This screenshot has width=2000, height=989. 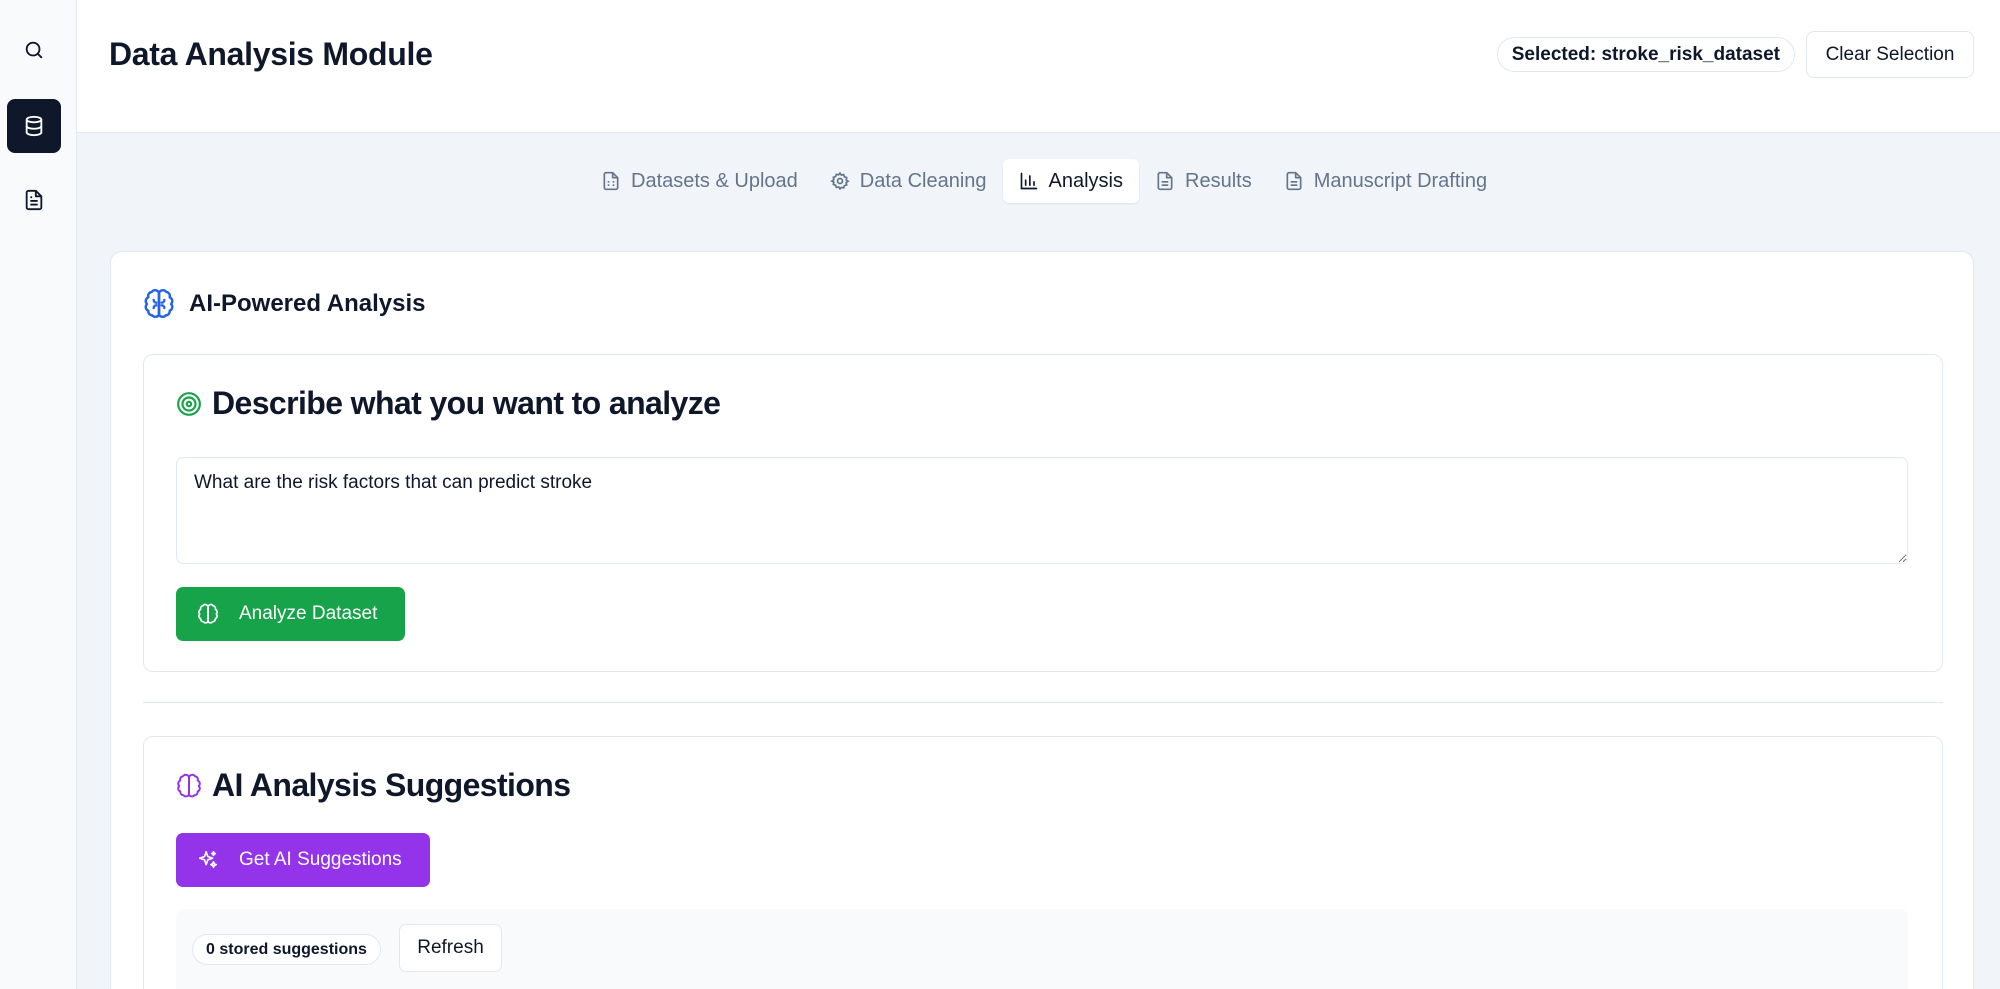 What do you see at coordinates (1085, 180) in the screenshot?
I see `tab-label: Analysis` at bounding box center [1085, 180].